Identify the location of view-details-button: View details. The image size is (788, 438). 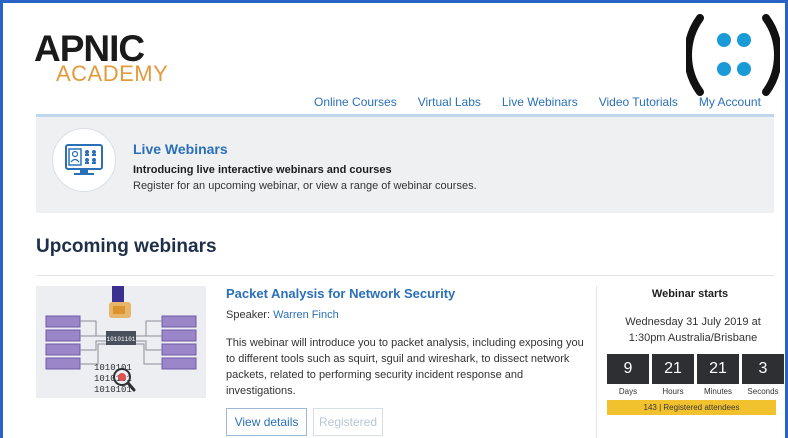
(266, 422).